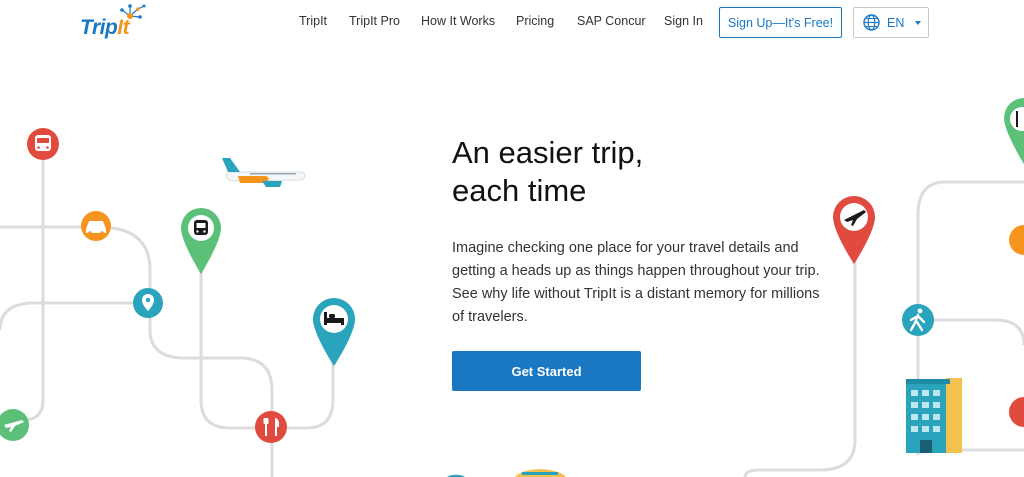  What do you see at coordinates (934, 415) in the screenshot?
I see `building-icon` at bounding box center [934, 415].